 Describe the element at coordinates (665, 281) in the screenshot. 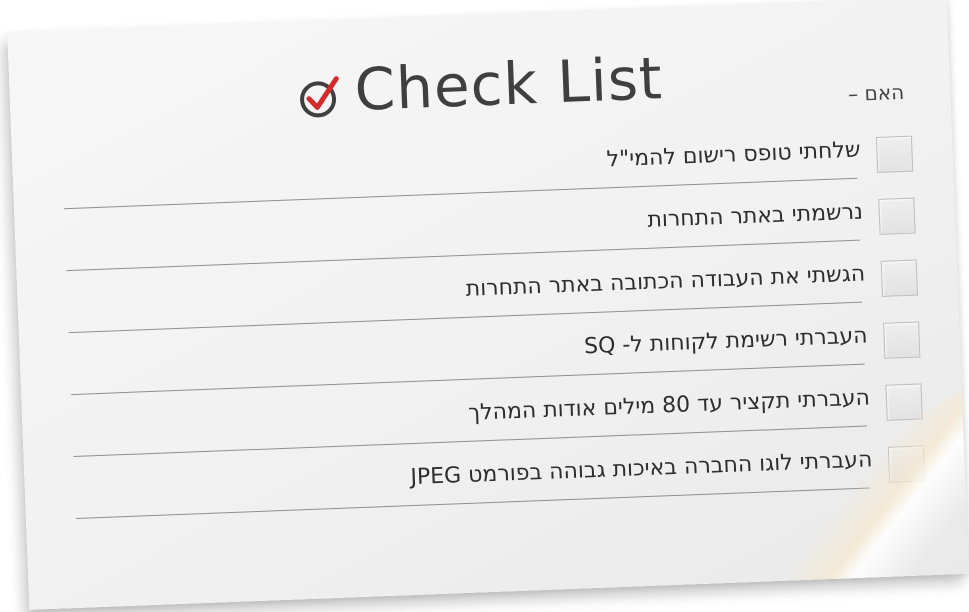

I see `item-label: הגשתי את העבודה הכתובה באתר התחרות` at that location.